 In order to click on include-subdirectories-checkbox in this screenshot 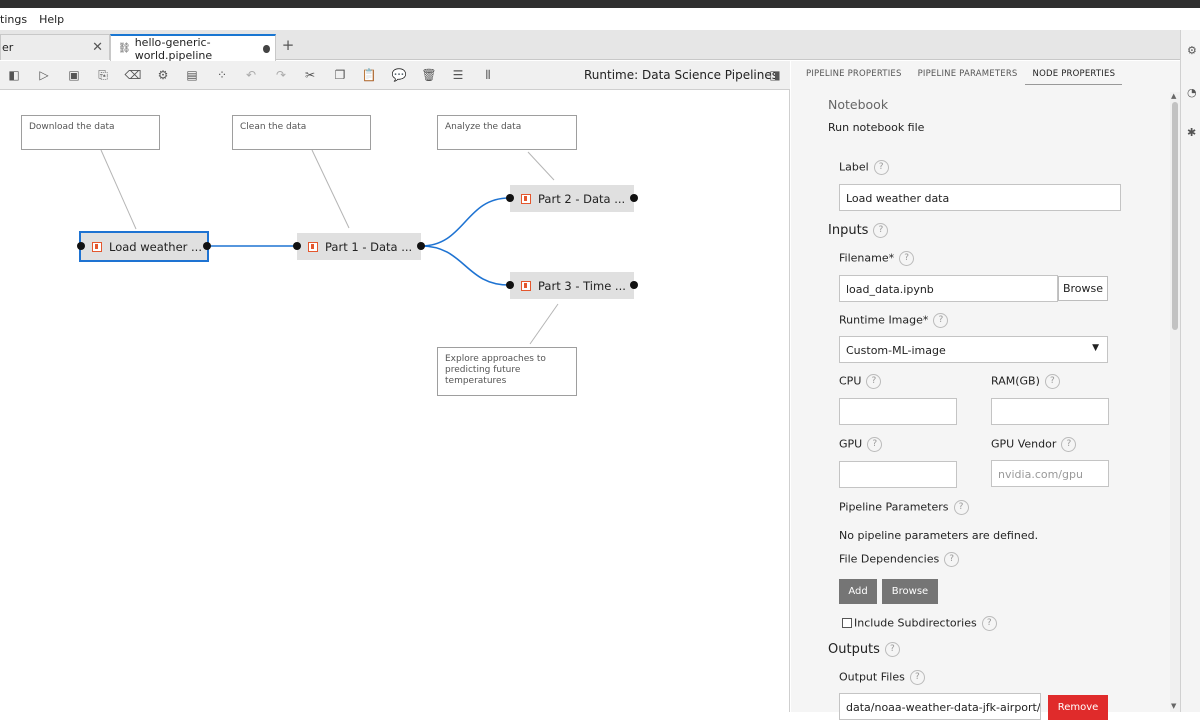, I will do `click(847, 623)`.